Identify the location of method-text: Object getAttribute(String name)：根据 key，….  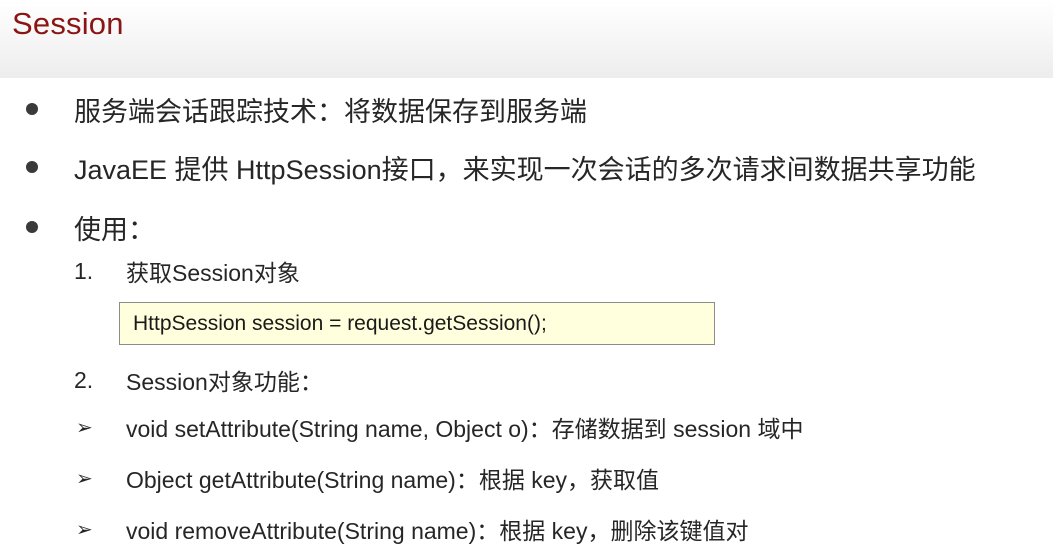
(392, 480).